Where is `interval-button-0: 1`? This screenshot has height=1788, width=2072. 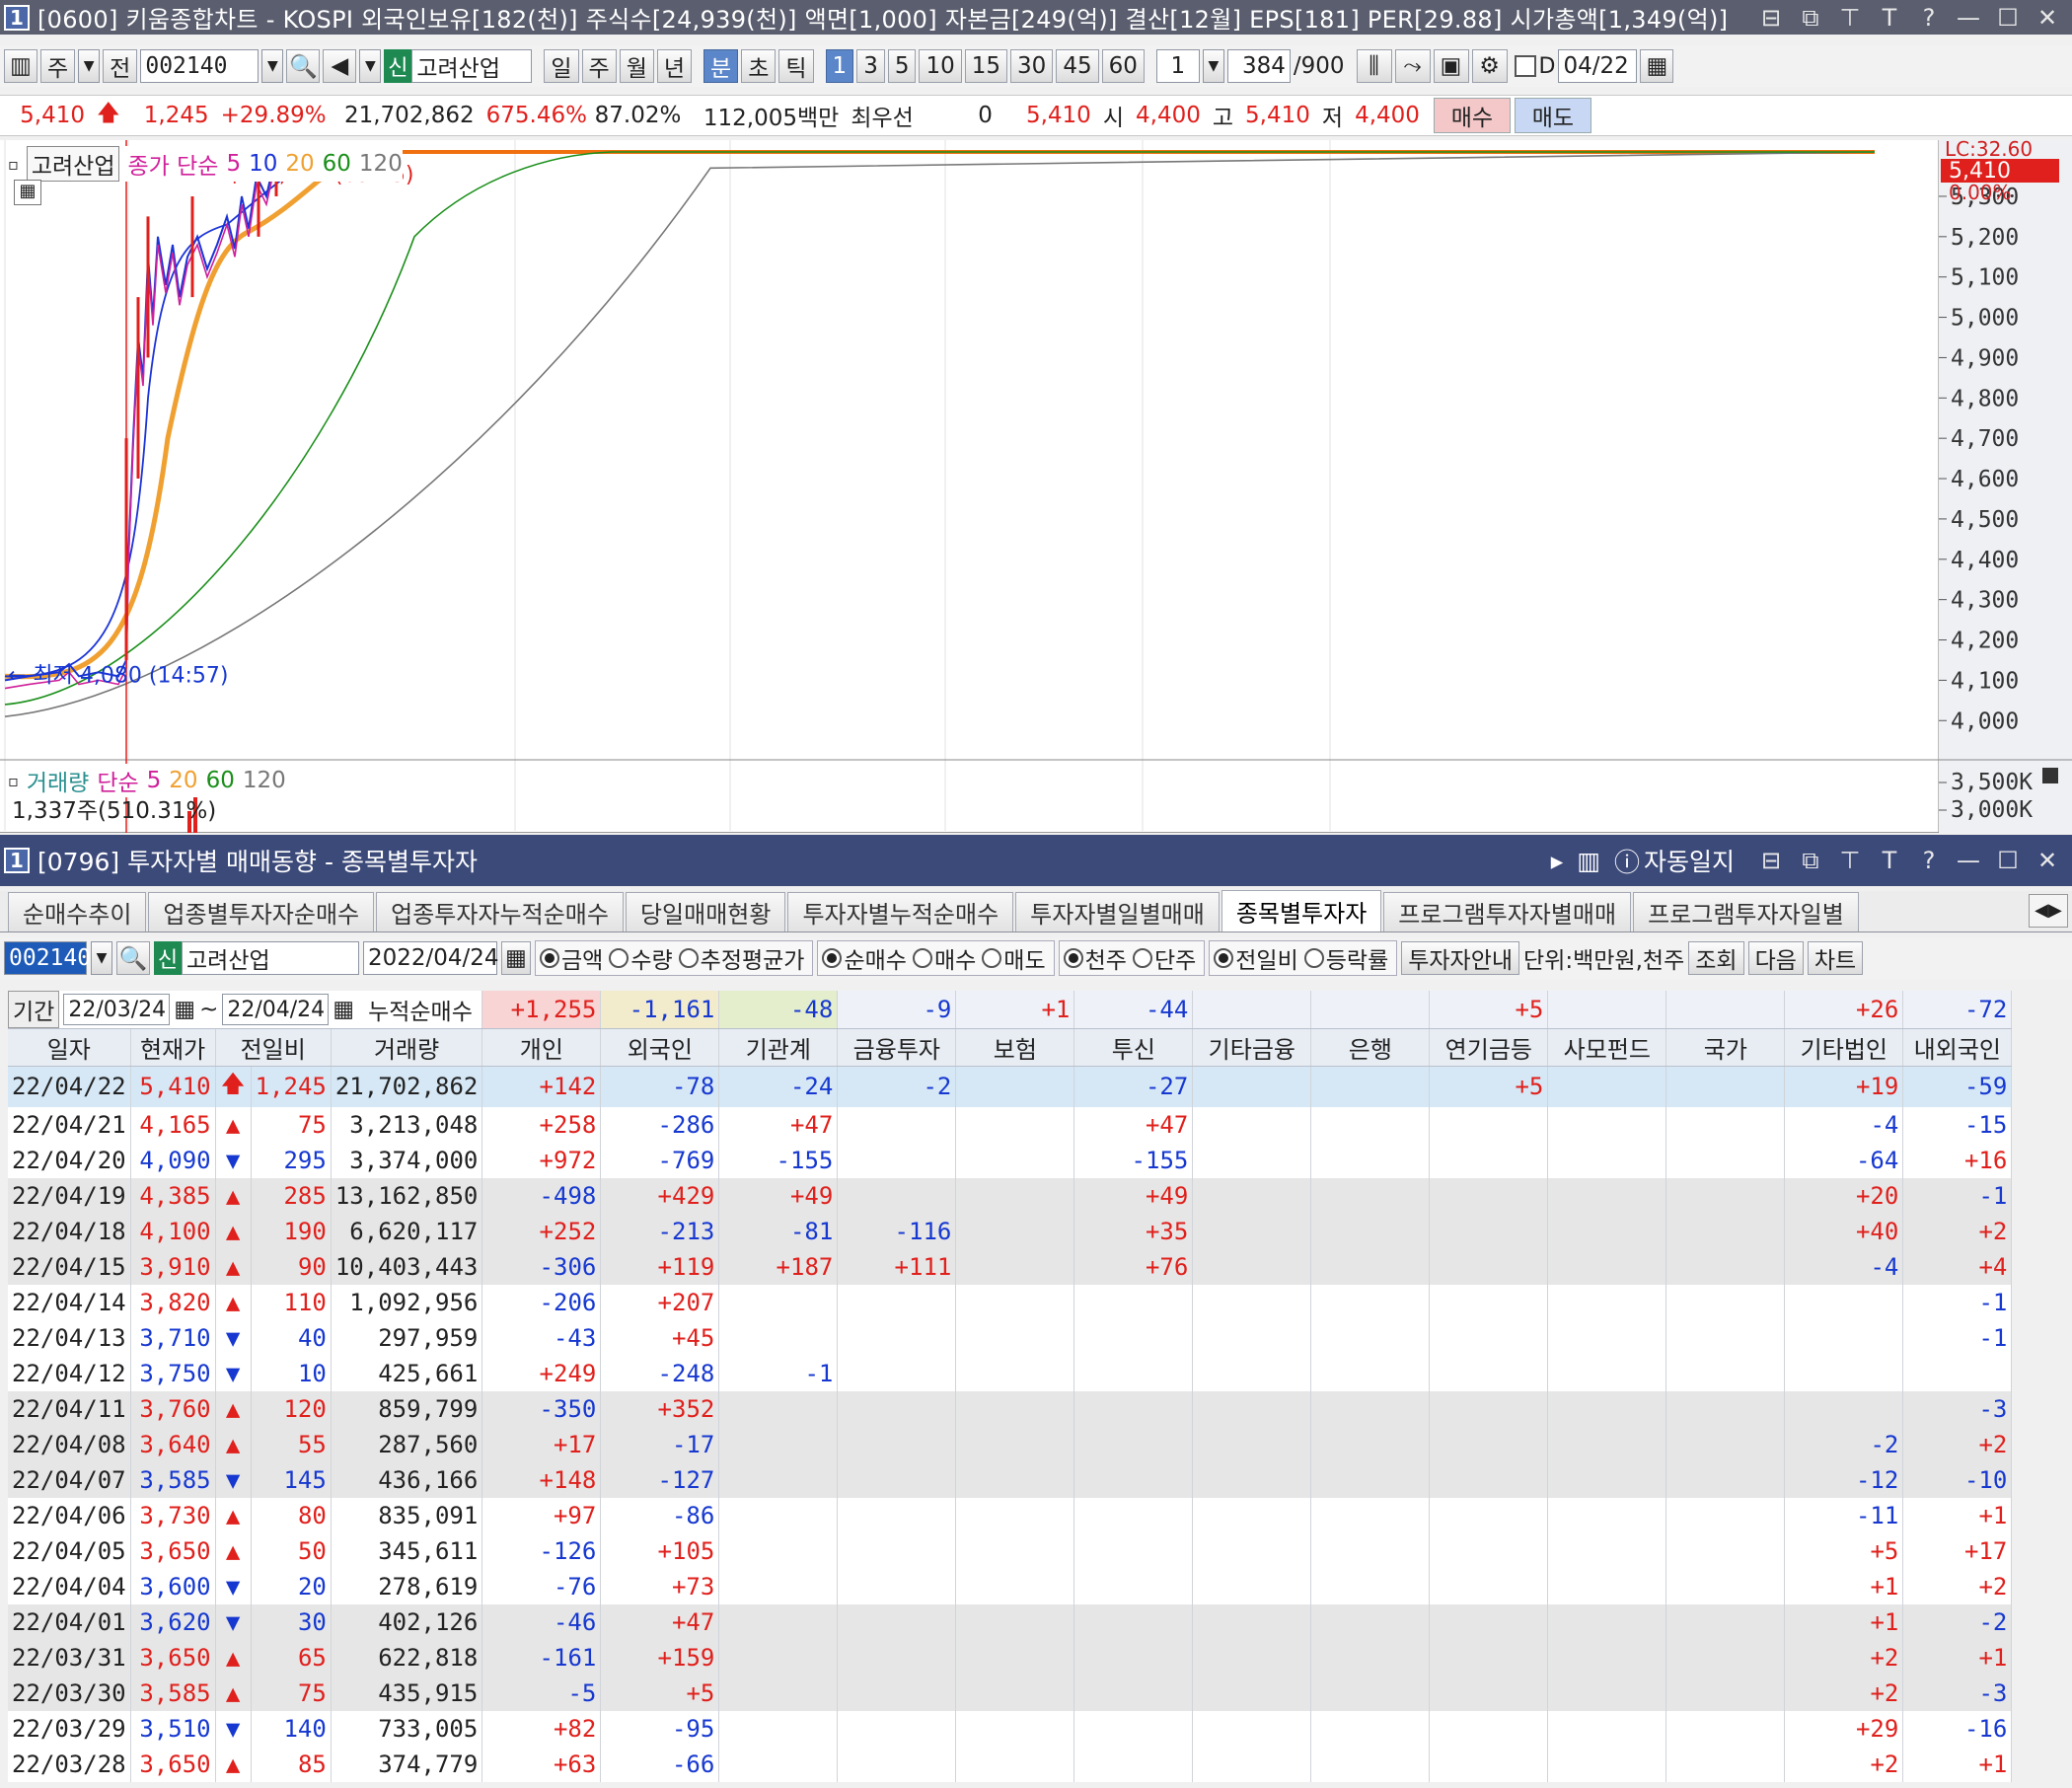 interval-button-0: 1 is located at coordinates (840, 66).